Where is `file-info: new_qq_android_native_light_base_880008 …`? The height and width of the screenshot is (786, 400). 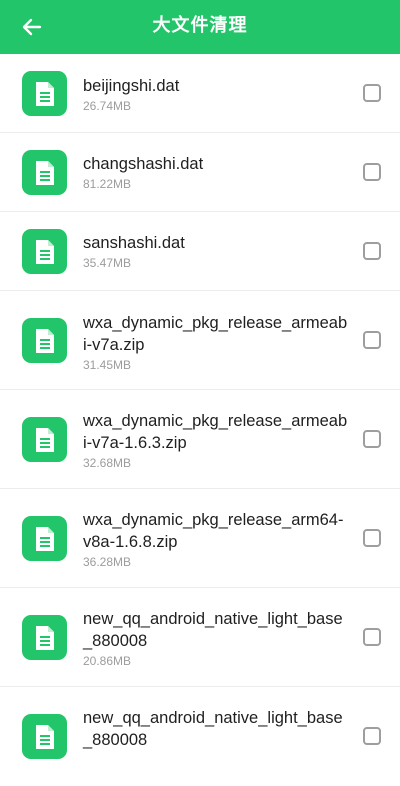 file-info: new_qq_android_native_light_base_880008 … is located at coordinates (215, 638).